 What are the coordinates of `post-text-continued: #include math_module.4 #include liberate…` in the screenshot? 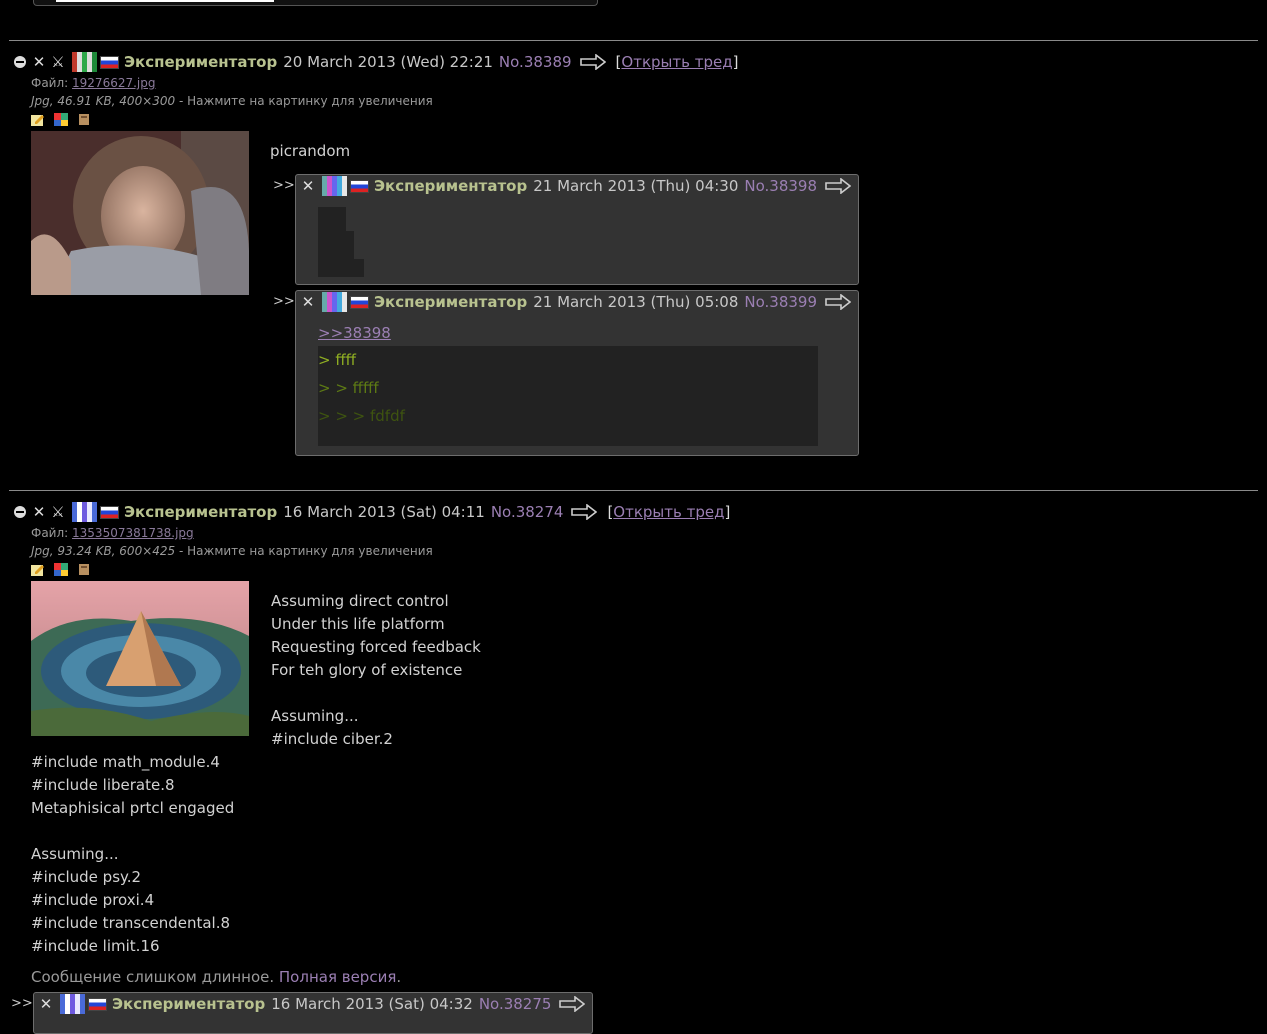 It's located at (133, 854).